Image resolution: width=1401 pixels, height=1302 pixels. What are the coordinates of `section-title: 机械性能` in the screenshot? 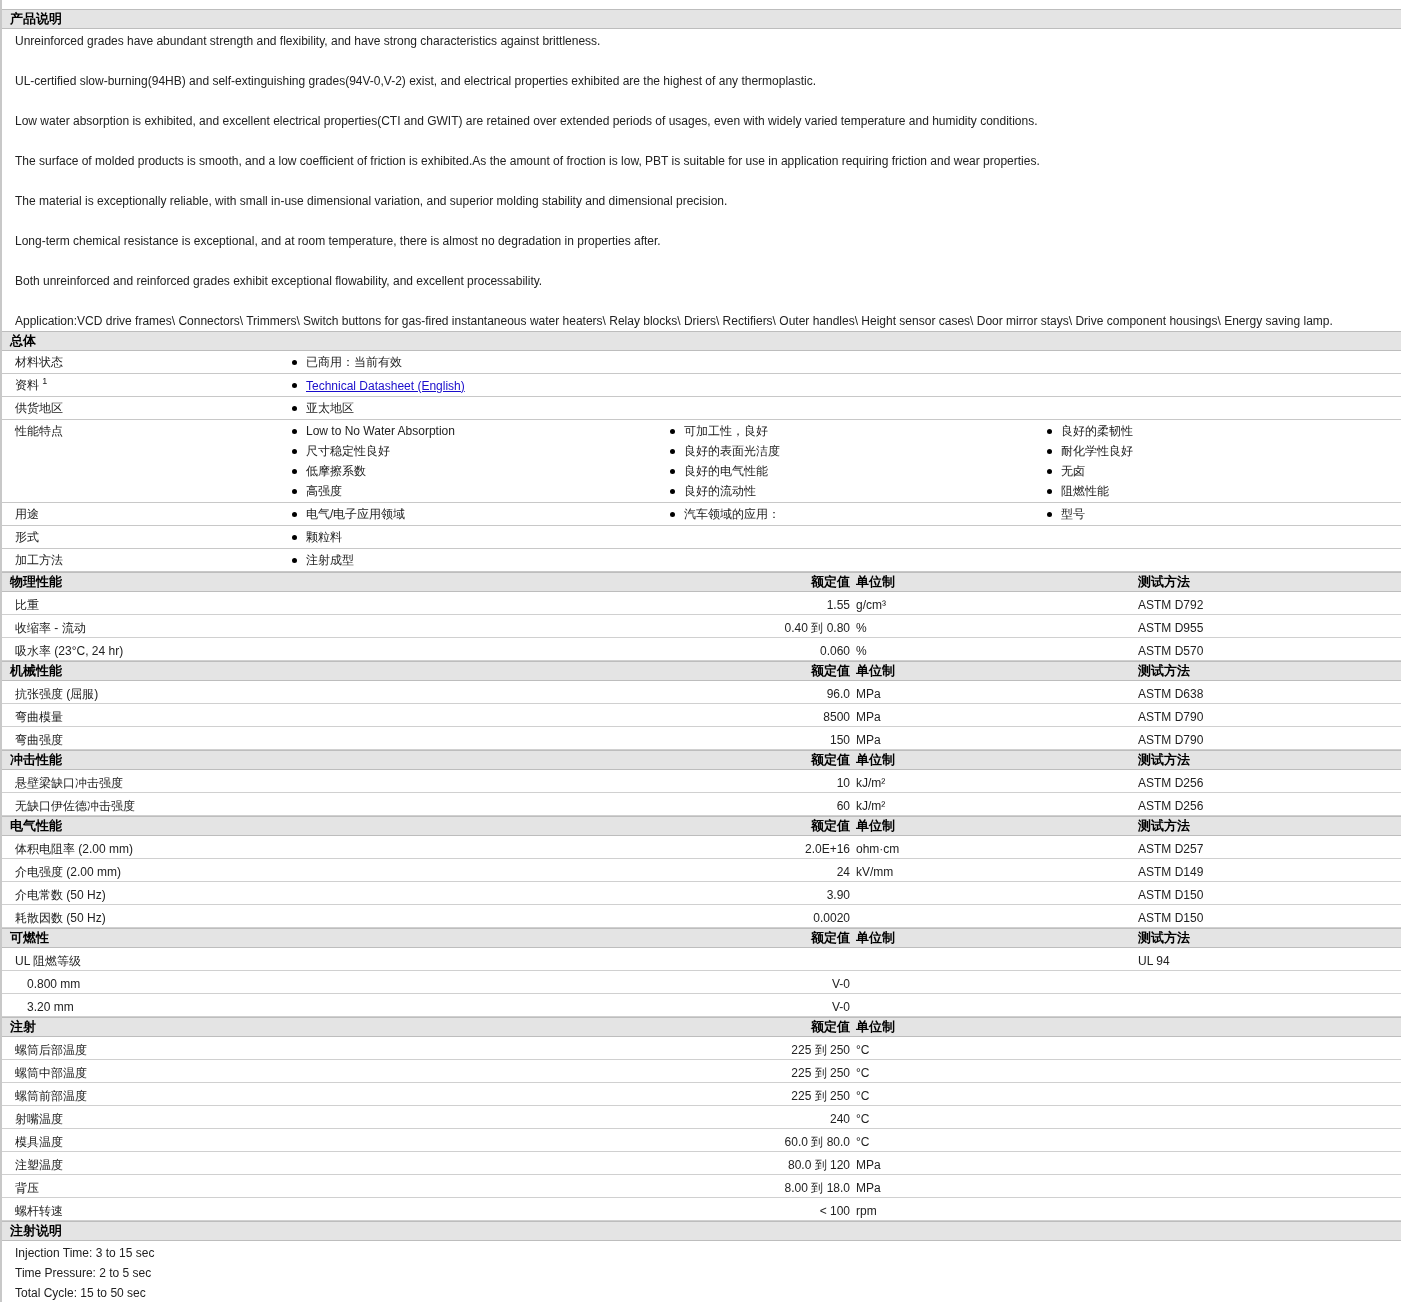 It's located at (36, 671).